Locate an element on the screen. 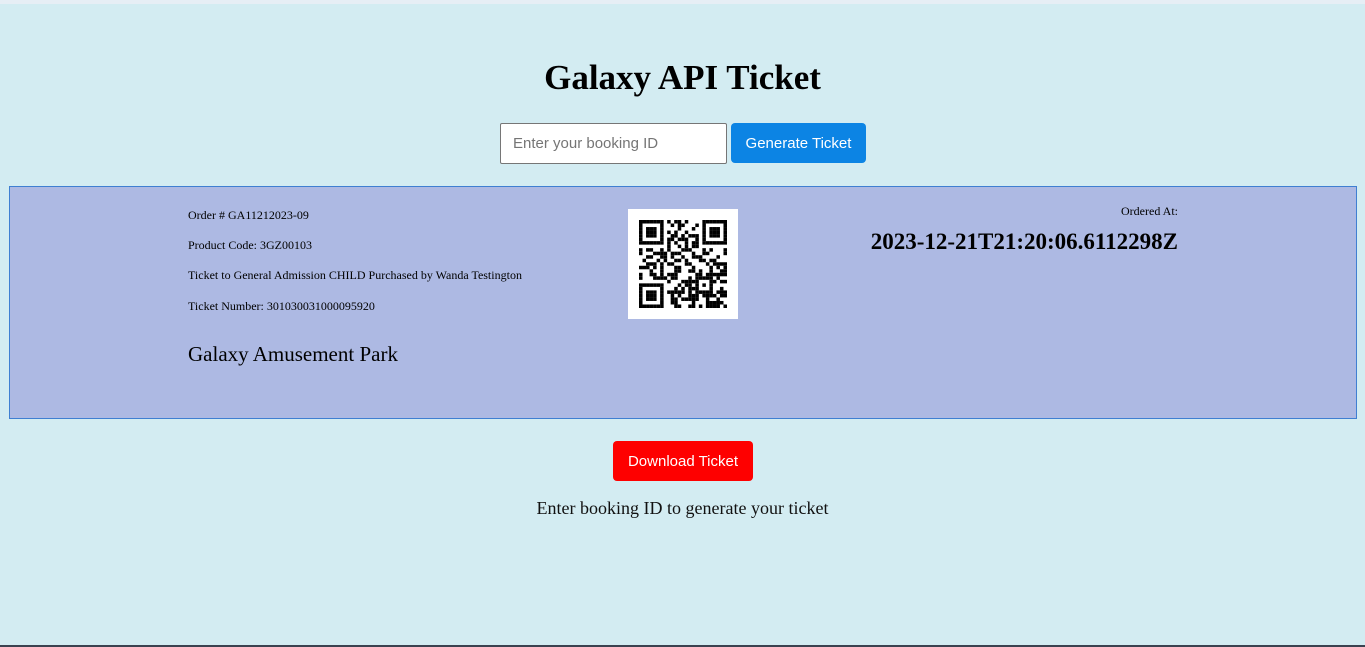 This screenshot has width=1365, height=647. generate-ticket-button: Generate Ticket is located at coordinates (798, 143).